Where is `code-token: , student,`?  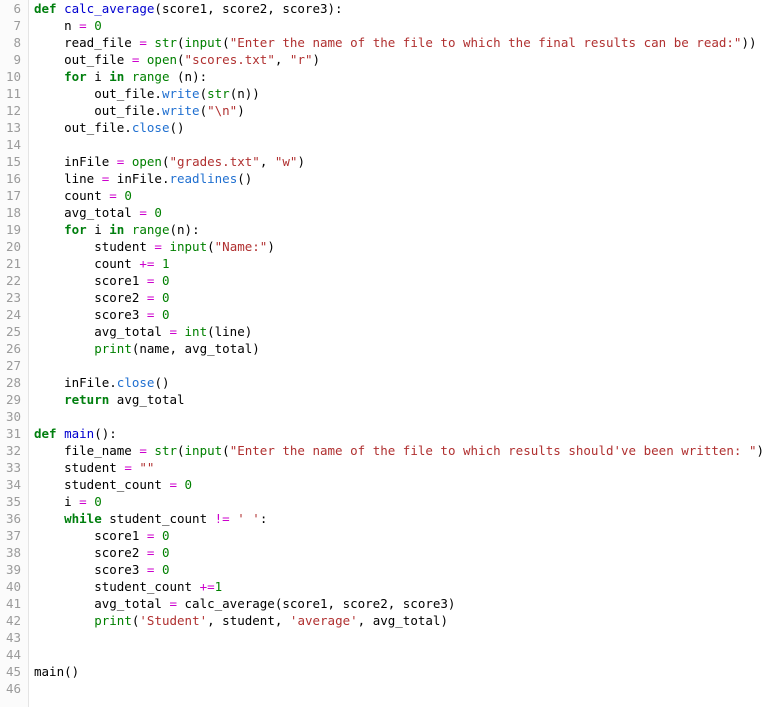 code-token: , student, is located at coordinates (248, 620).